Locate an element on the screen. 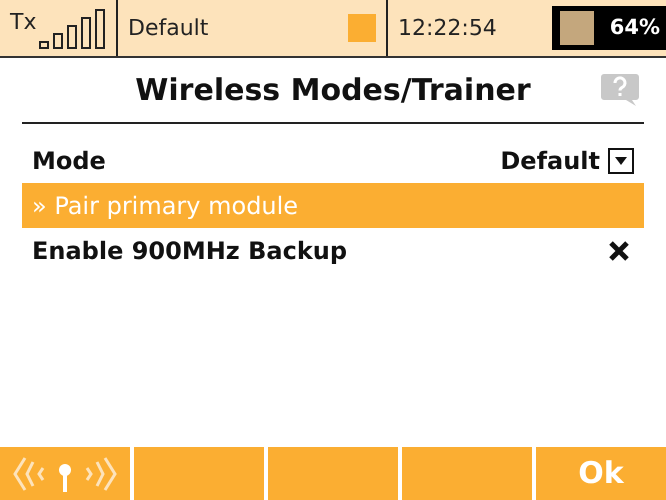 Image resolution: width=666 pixels, height=500 pixels. tx-label: Tx is located at coordinates (23, 23).